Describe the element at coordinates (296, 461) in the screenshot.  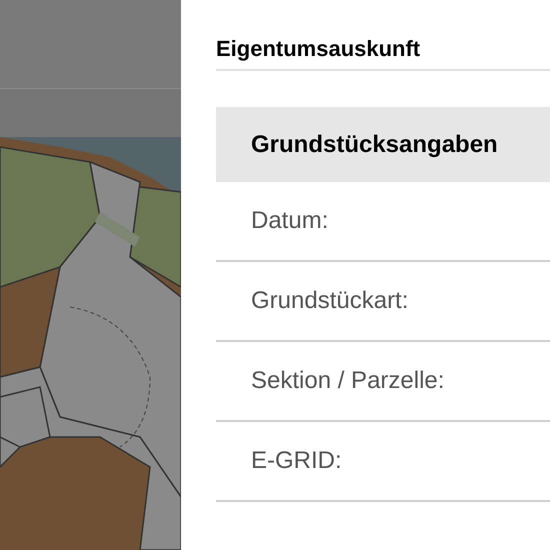
I see `field-label: E-GRID:` at that location.